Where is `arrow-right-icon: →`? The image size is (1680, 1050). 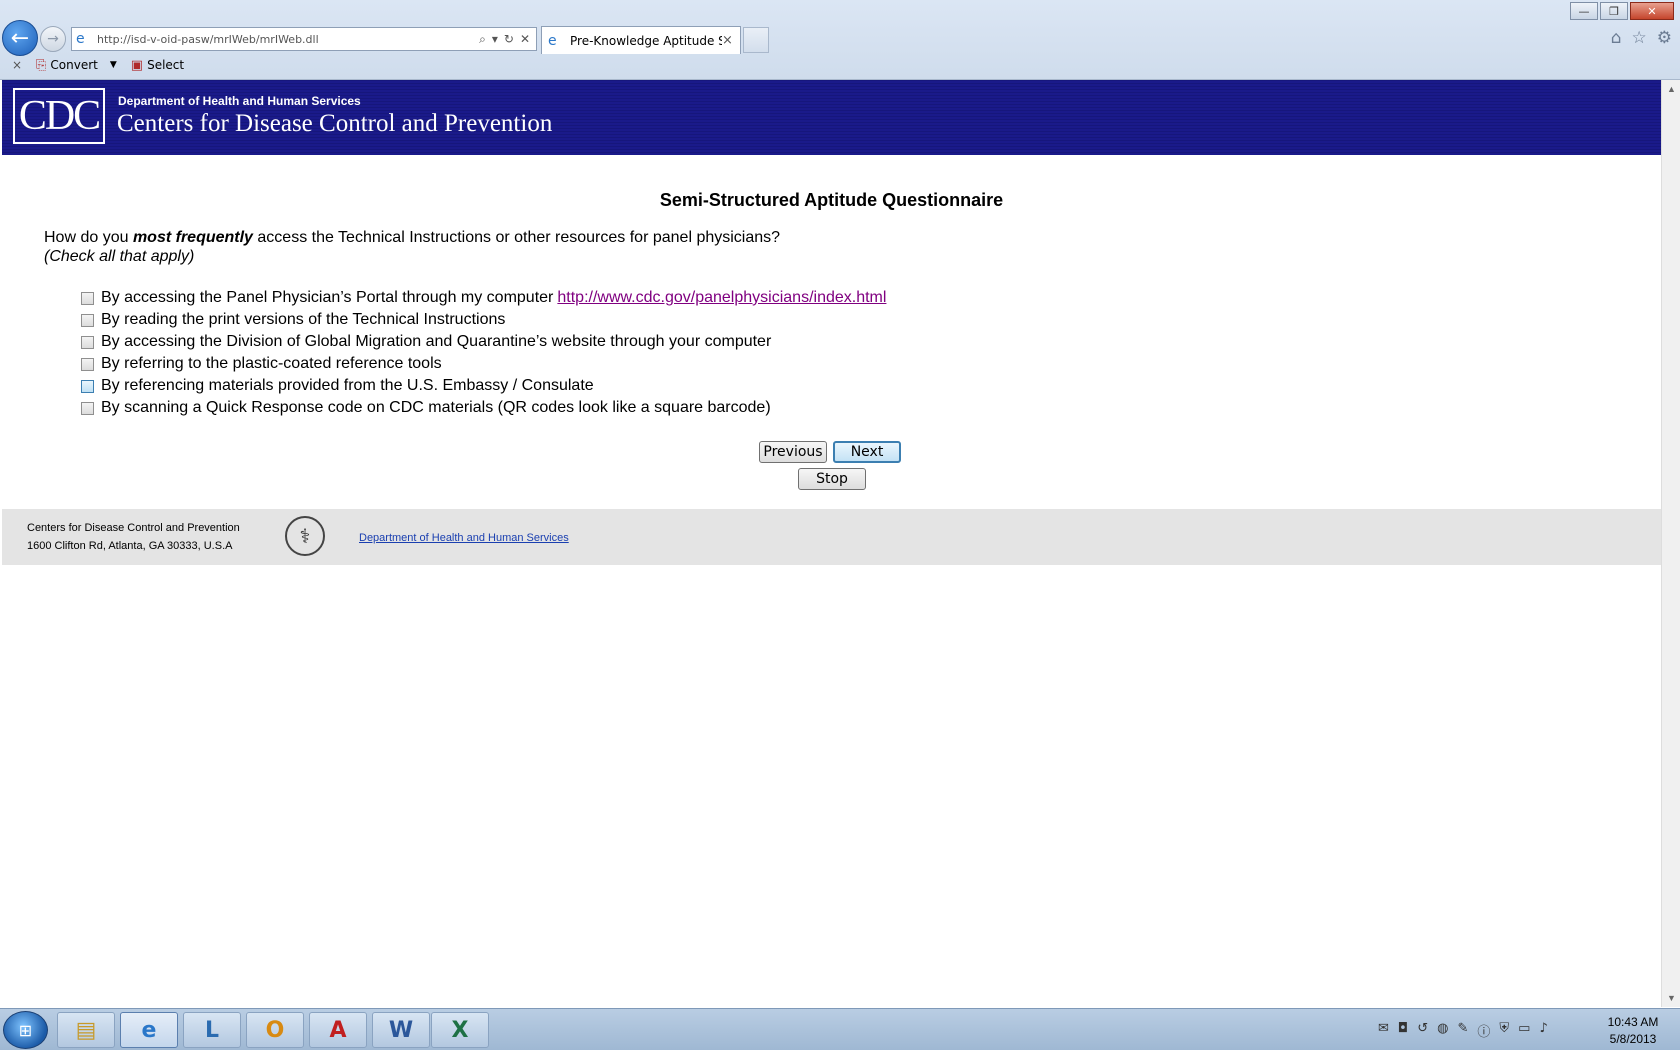
arrow-right-icon: → is located at coordinates (53, 39).